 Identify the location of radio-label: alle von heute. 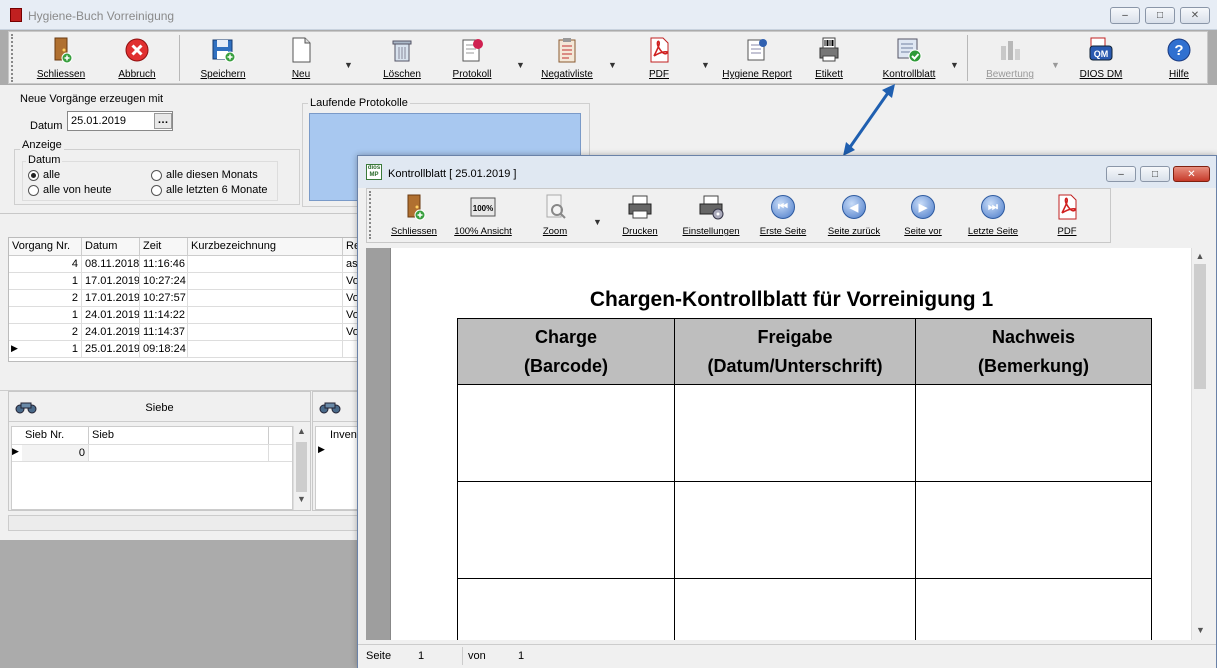
(77, 190).